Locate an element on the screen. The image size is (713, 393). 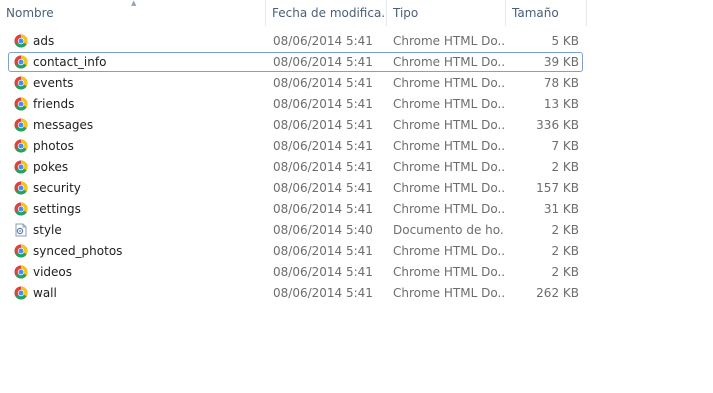
file-date: 08/06/2014 5:40 is located at coordinates (323, 230).